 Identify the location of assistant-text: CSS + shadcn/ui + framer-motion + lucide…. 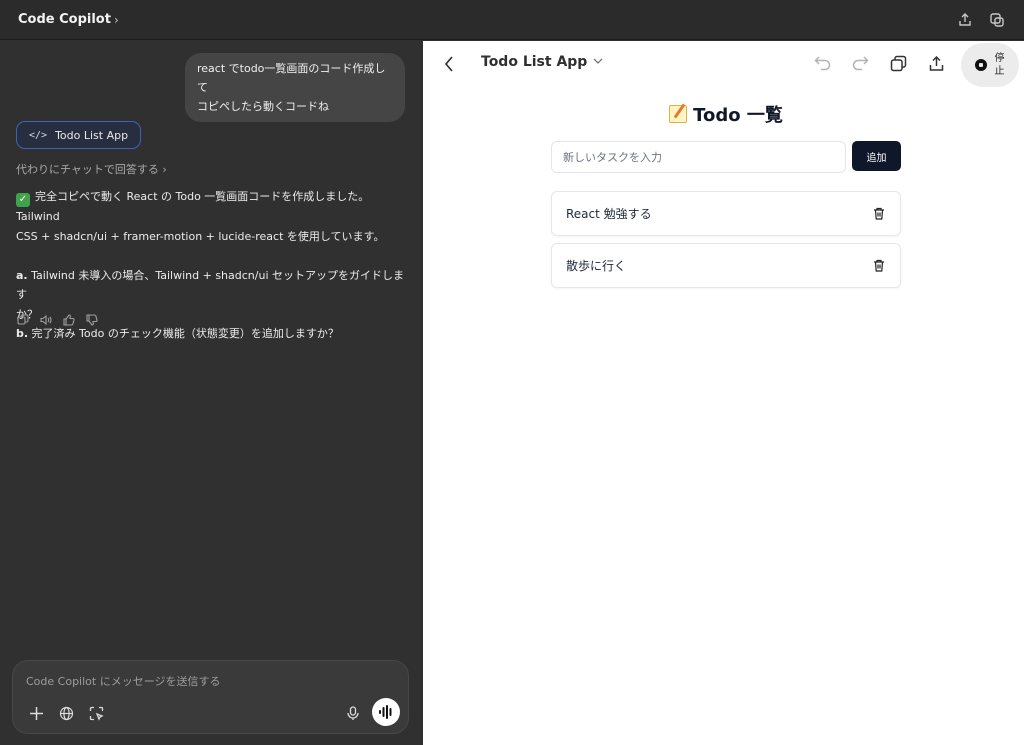
(200, 236).